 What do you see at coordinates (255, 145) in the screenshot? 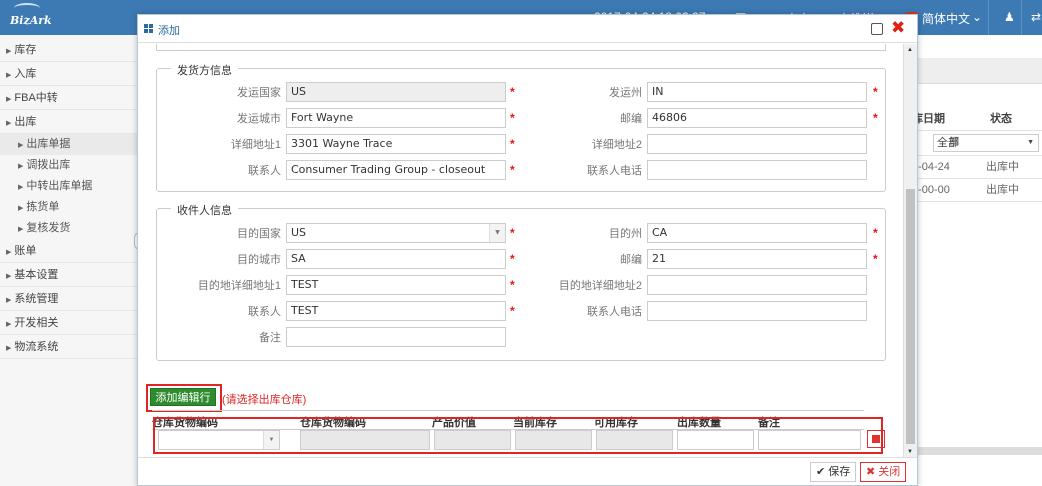
I see `sender-address1-label: 详细地址1` at bounding box center [255, 145].